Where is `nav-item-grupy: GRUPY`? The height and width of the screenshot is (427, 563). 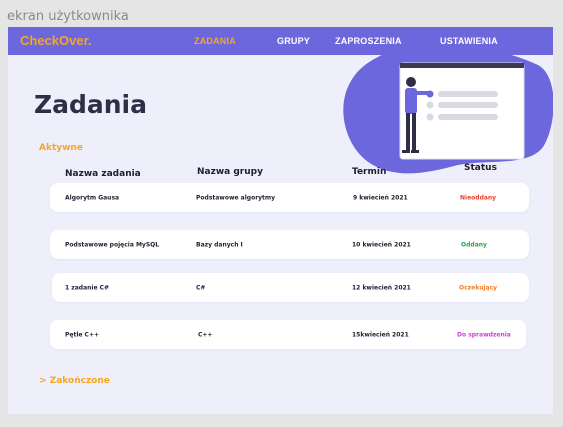
nav-item-grupy: GRUPY is located at coordinates (293, 41).